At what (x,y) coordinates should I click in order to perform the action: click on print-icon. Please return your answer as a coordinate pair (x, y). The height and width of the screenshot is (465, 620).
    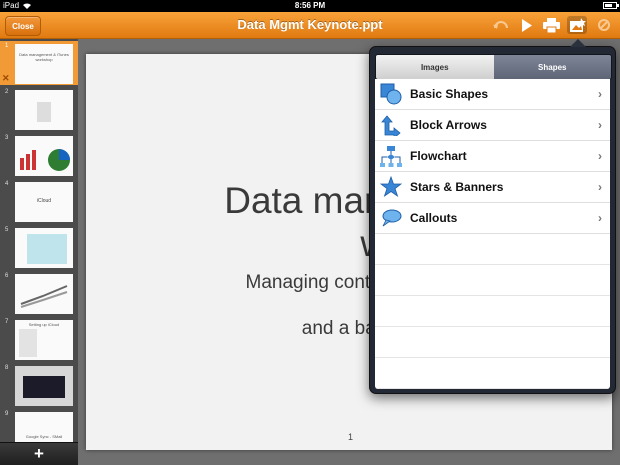
    Looking at the image, I should click on (551, 25).